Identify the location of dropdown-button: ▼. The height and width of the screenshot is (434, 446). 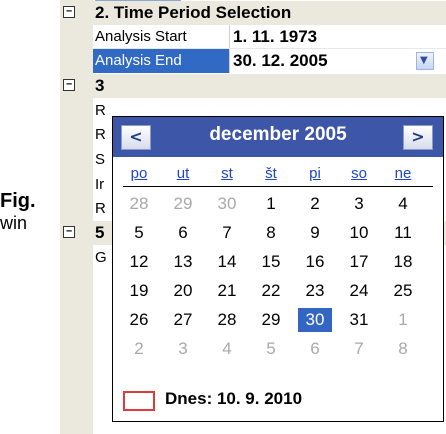
(425, 61).